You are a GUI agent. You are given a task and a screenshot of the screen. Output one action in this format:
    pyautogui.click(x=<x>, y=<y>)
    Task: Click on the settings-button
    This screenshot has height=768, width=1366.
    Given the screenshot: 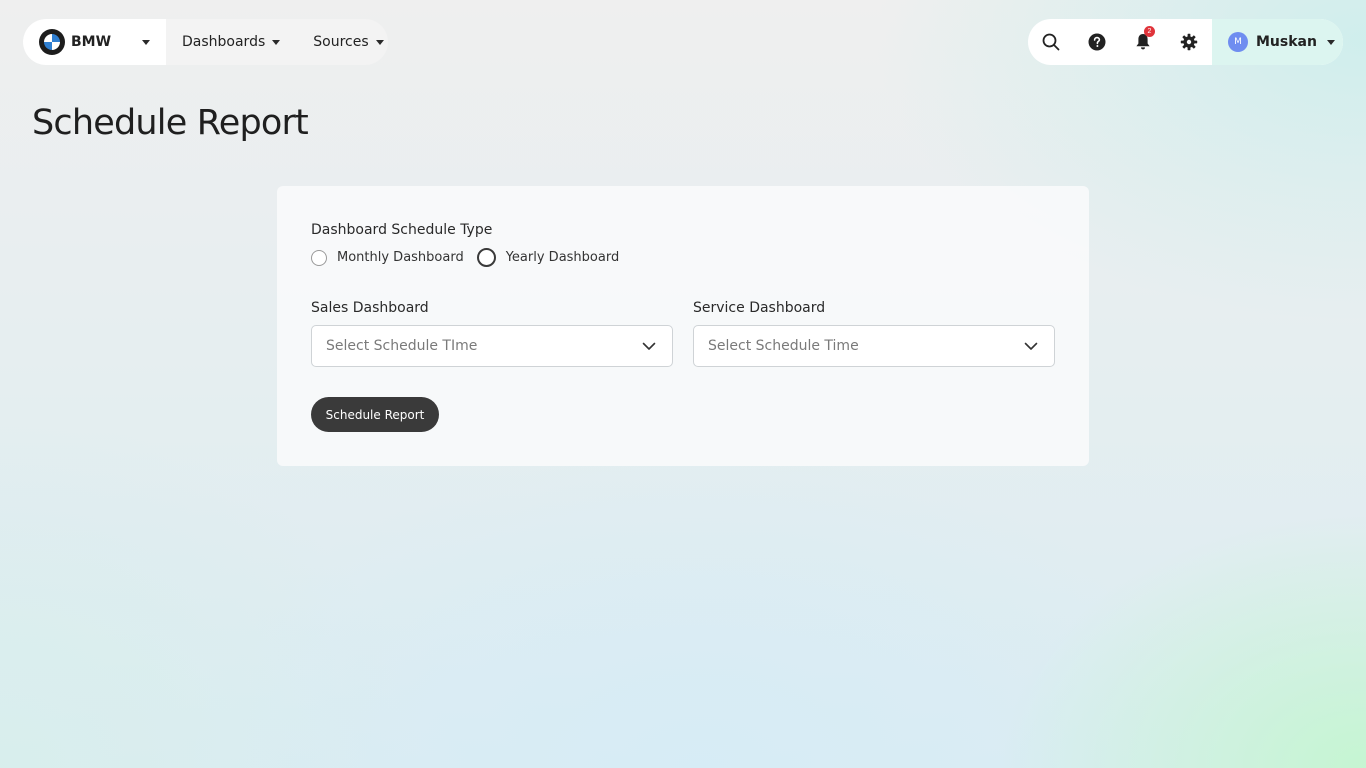 What is the action you would take?
    pyautogui.click(x=1189, y=42)
    